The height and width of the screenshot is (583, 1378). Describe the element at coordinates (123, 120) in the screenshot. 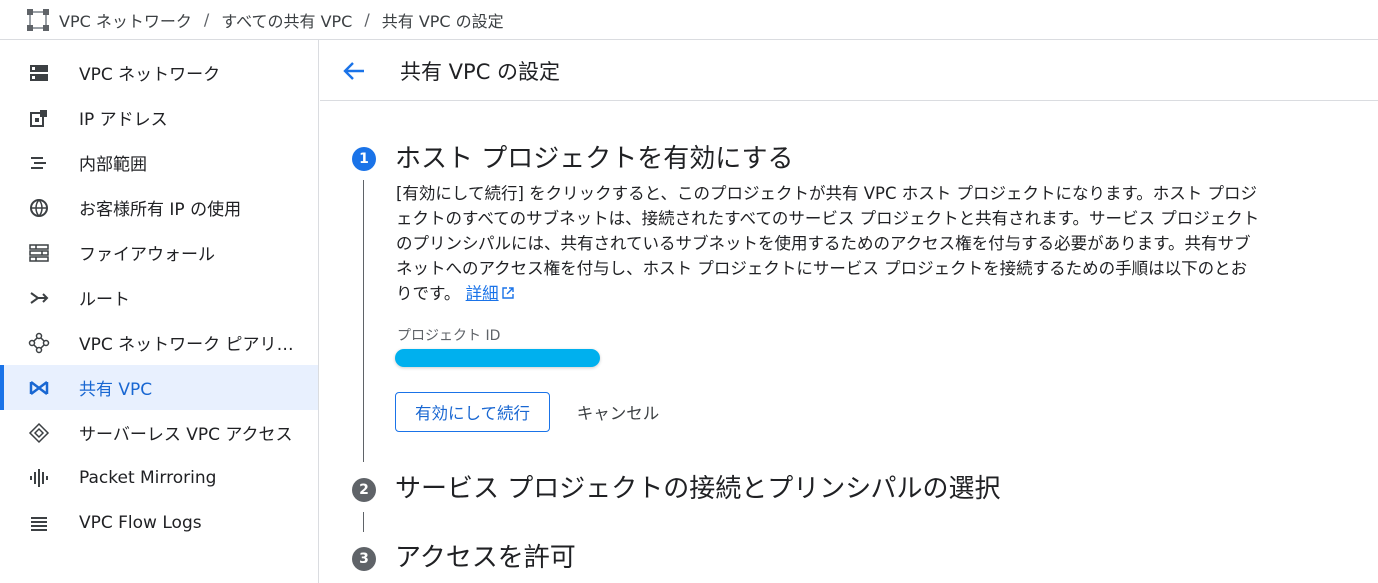

I see `sidebar-item-label: IP アドレス` at that location.